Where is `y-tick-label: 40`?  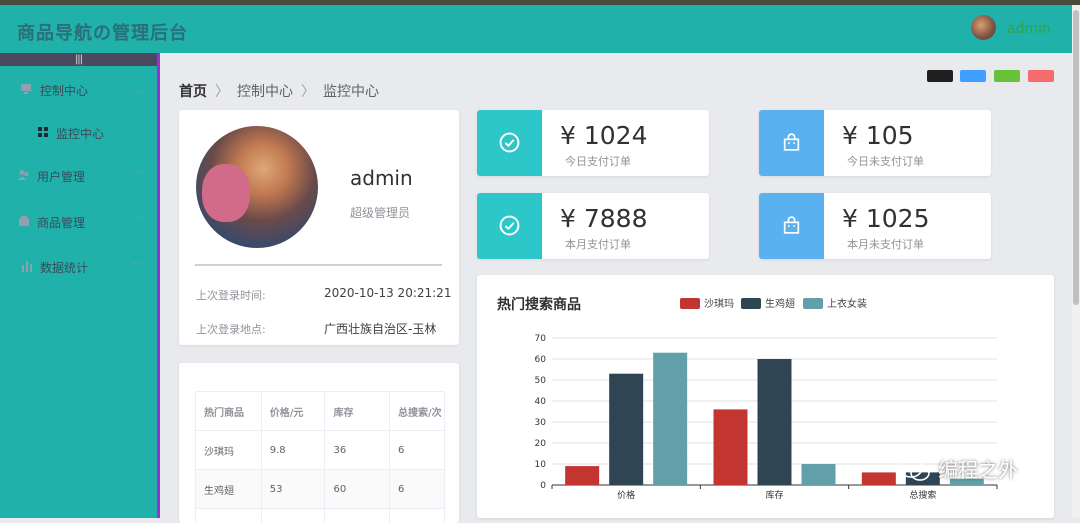 y-tick-label: 40 is located at coordinates (541, 402).